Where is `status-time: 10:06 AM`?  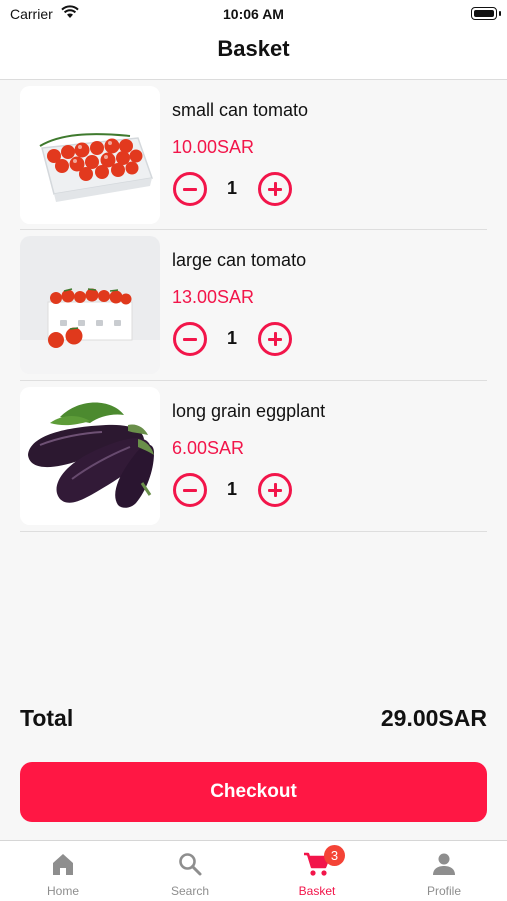 status-time: 10:06 AM is located at coordinates (253, 14).